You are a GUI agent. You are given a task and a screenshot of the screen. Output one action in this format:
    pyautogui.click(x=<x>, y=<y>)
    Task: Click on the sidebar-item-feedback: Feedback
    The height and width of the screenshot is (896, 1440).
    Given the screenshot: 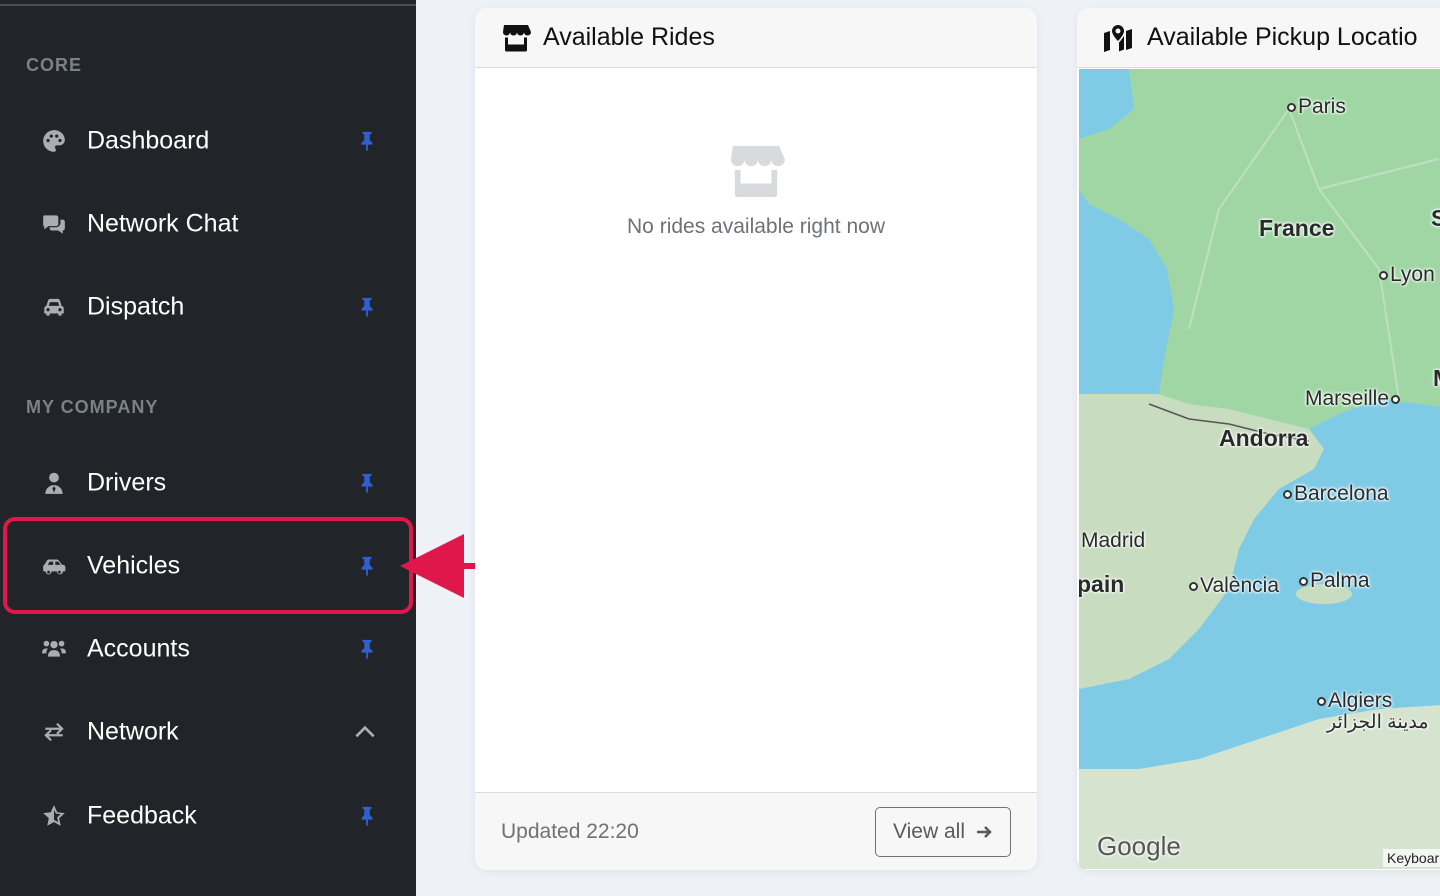 What is the action you would take?
    pyautogui.click(x=208, y=816)
    